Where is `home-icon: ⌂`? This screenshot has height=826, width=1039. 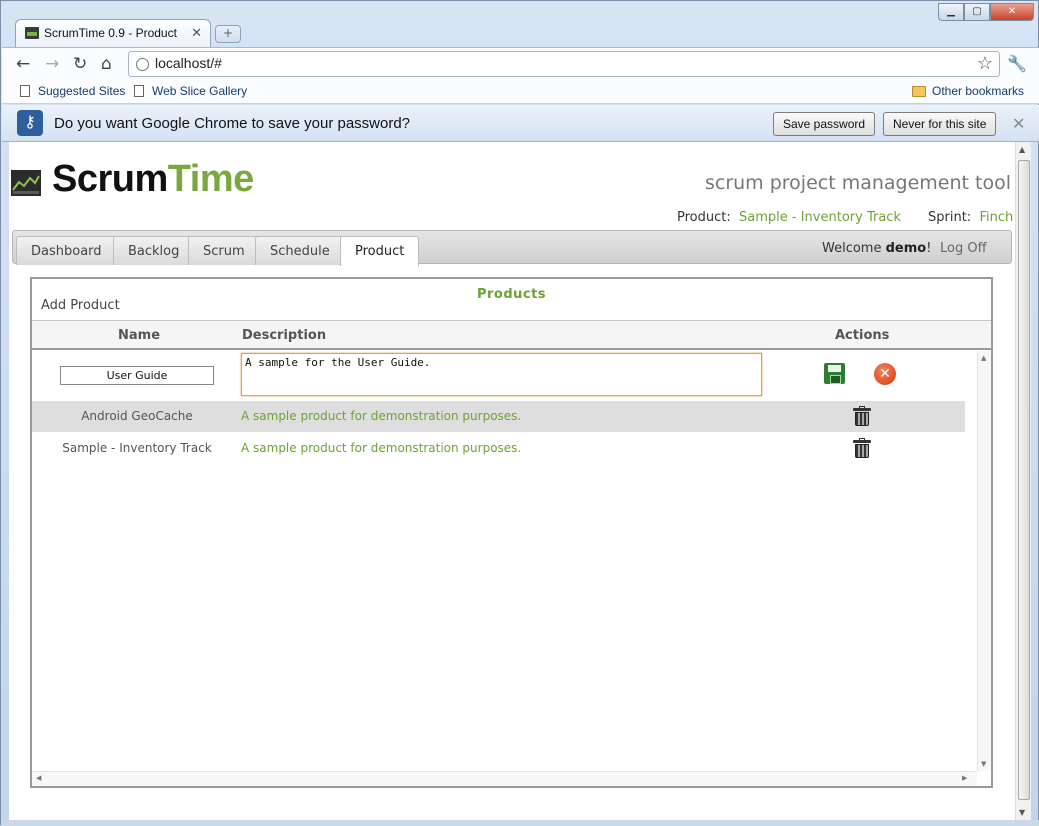 home-icon: ⌂ is located at coordinates (106, 64).